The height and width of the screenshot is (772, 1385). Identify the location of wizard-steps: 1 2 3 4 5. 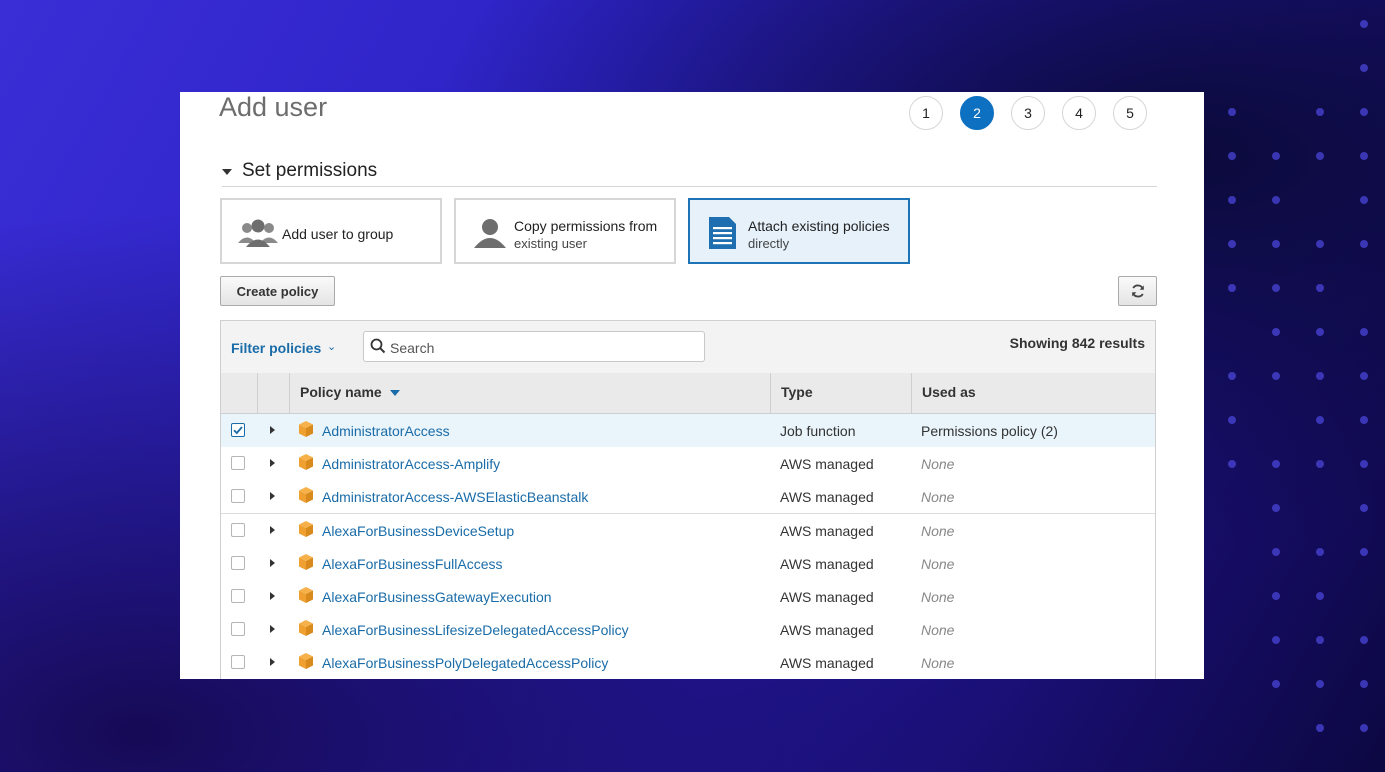
(1028, 113).